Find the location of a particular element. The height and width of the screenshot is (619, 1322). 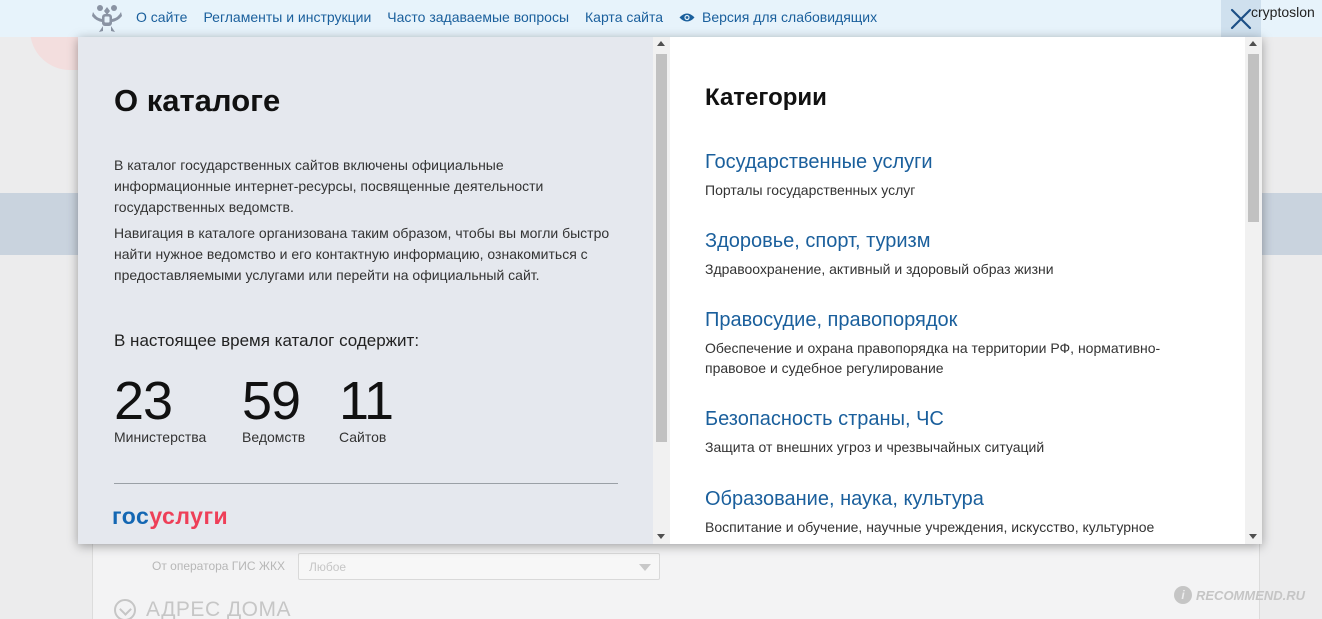

category-link: Правосудие, правопорядок is located at coordinates (960, 320).